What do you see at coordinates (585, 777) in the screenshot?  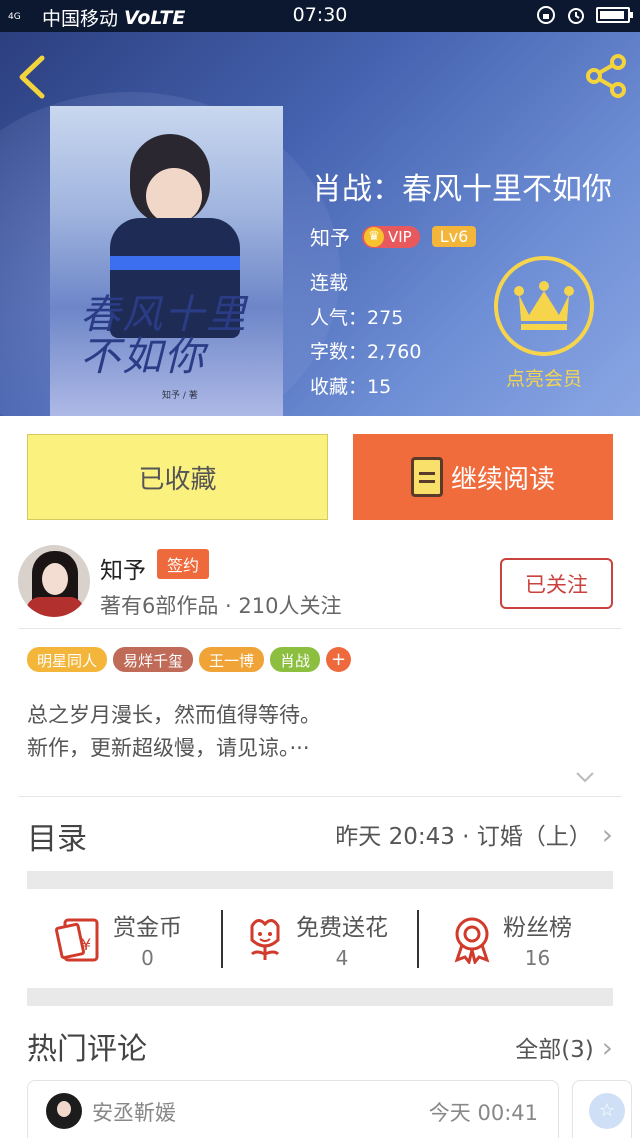 I see `chevron-down-icon` at bounding box center [585, 777].